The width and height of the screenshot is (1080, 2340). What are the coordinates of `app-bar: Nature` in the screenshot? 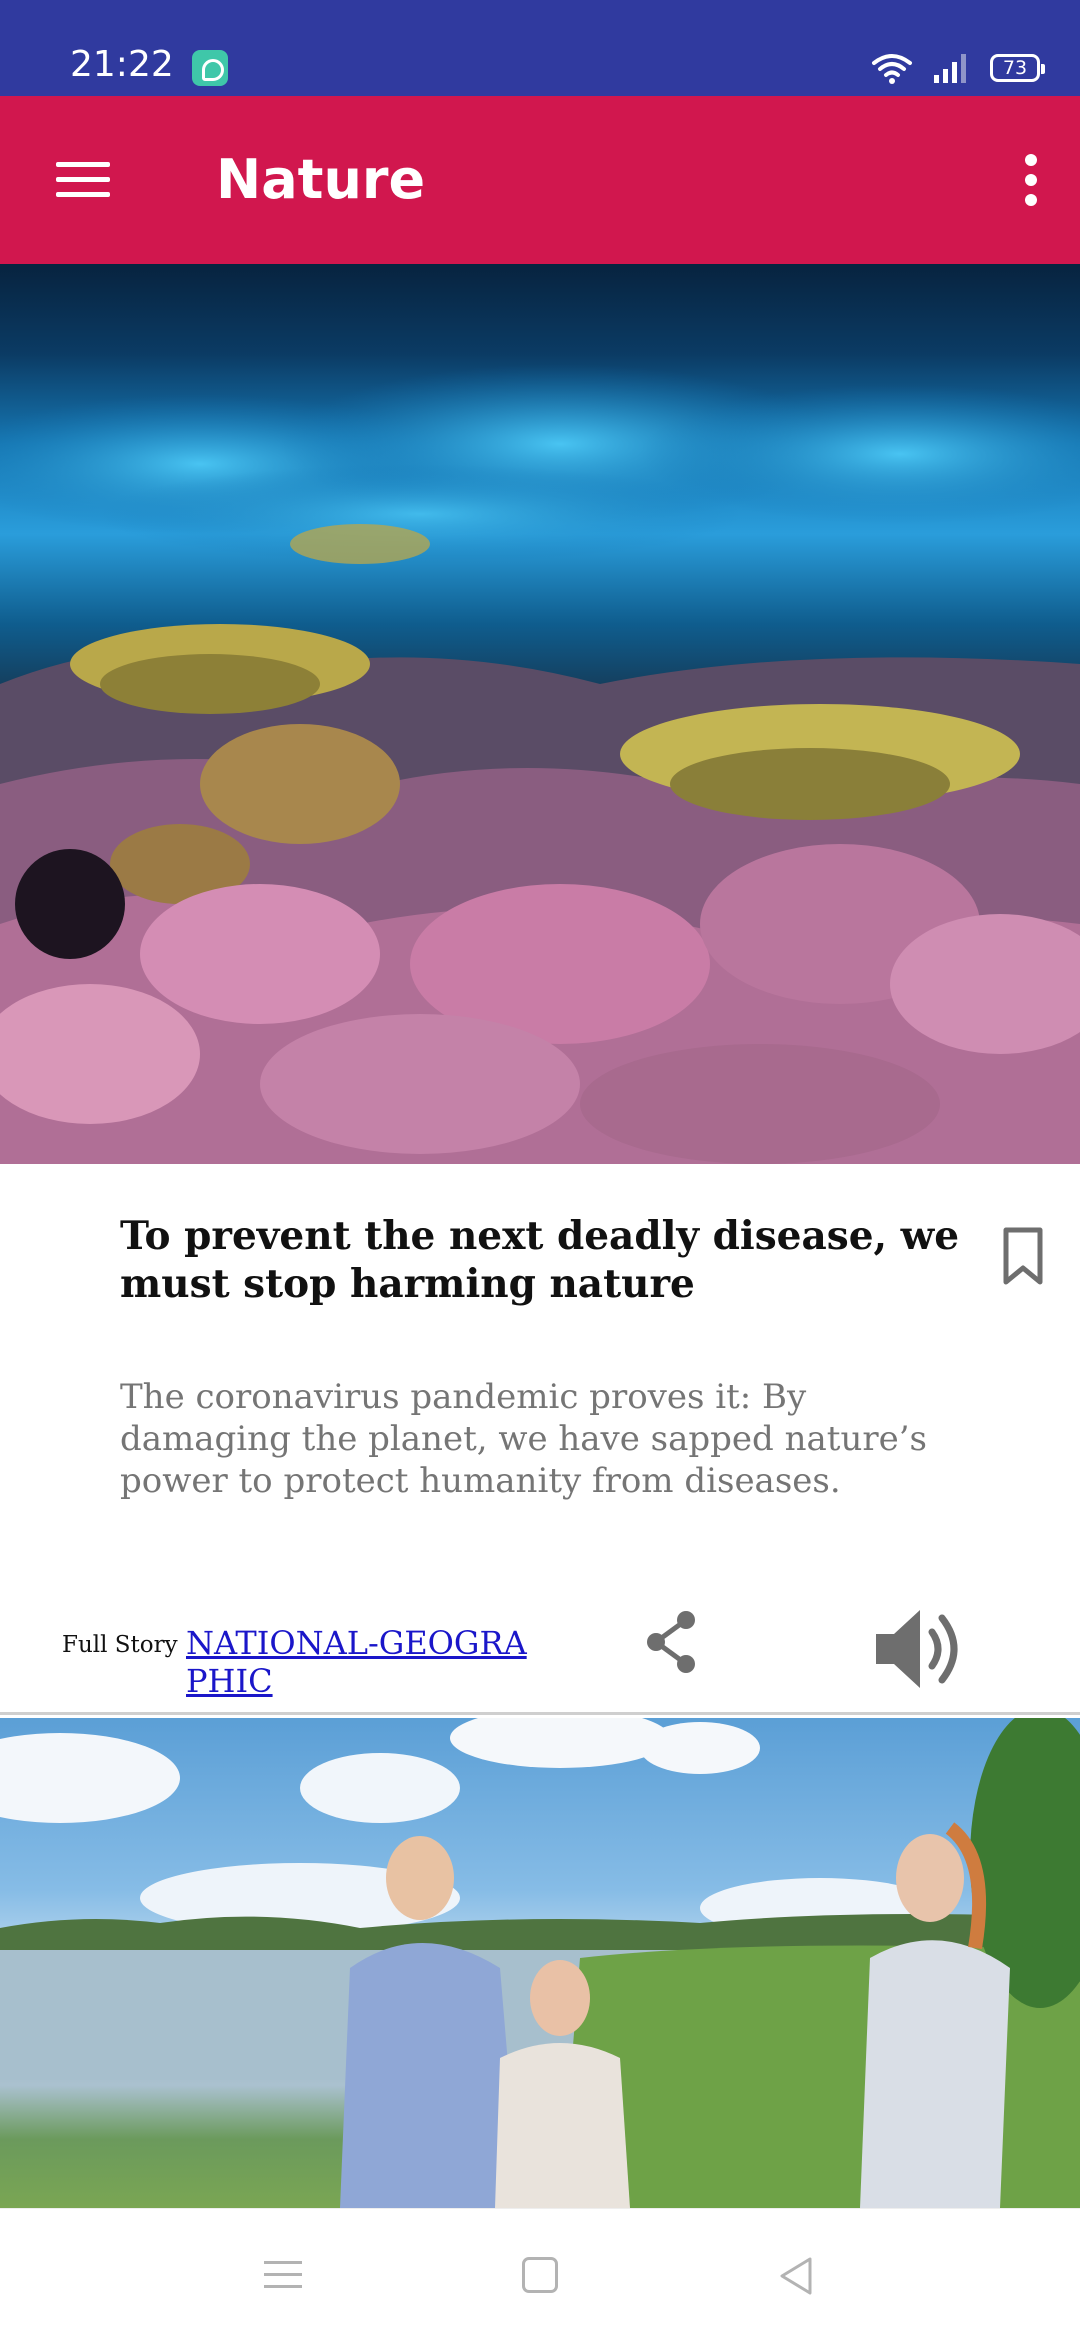 It's located at (540, 180).